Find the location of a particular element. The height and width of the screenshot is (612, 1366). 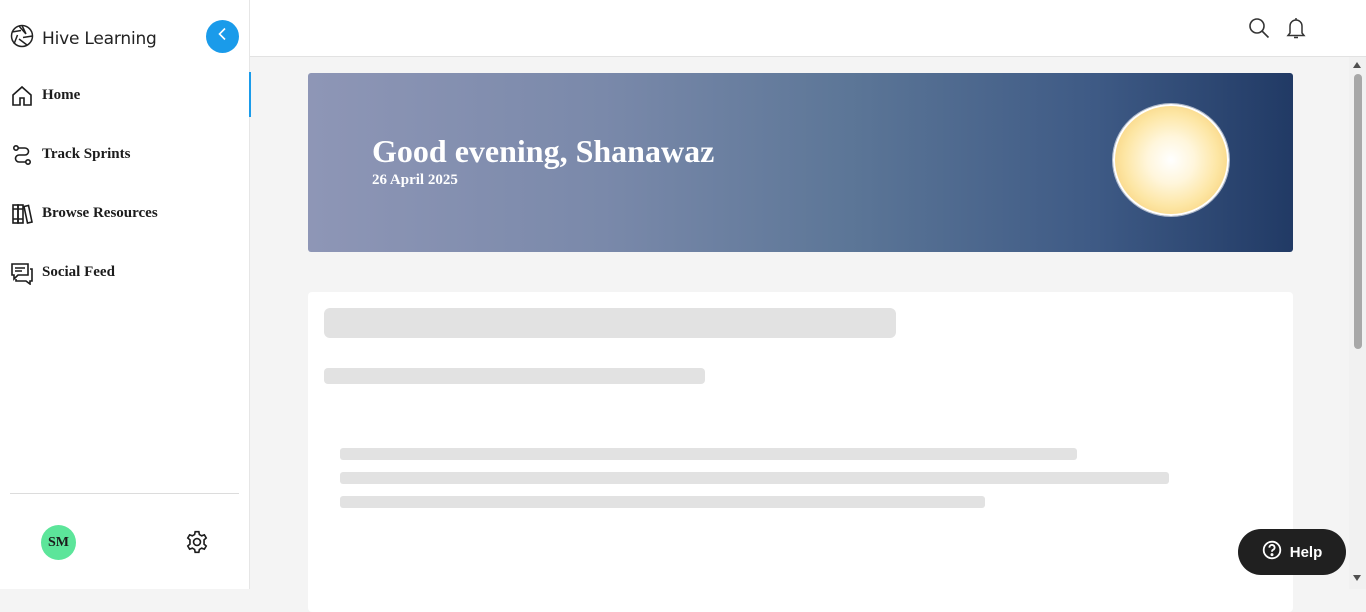

top-bar is located at coordinates (808, 28).